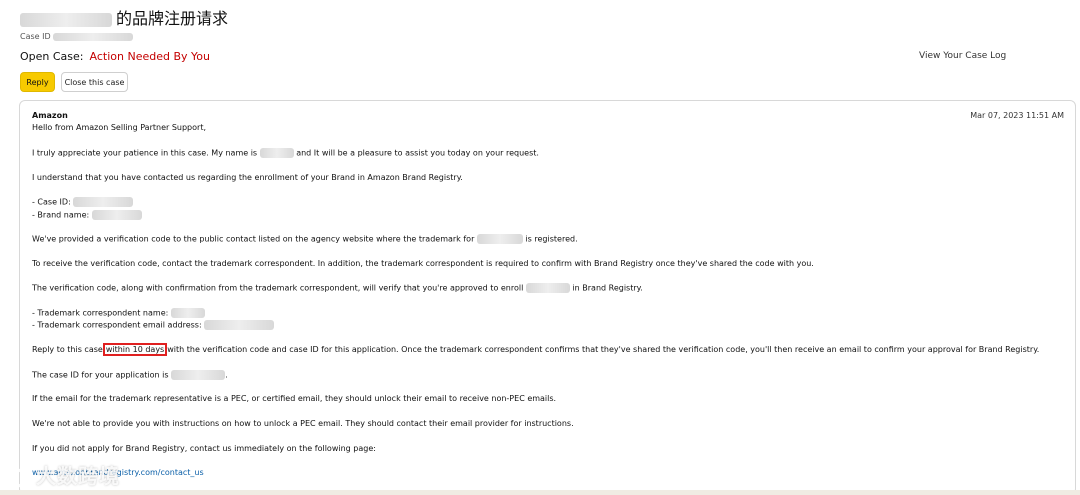 The width and height of the screenshot is (1080, 495). I want to click on redacted-tm-email, so click(239, 325).